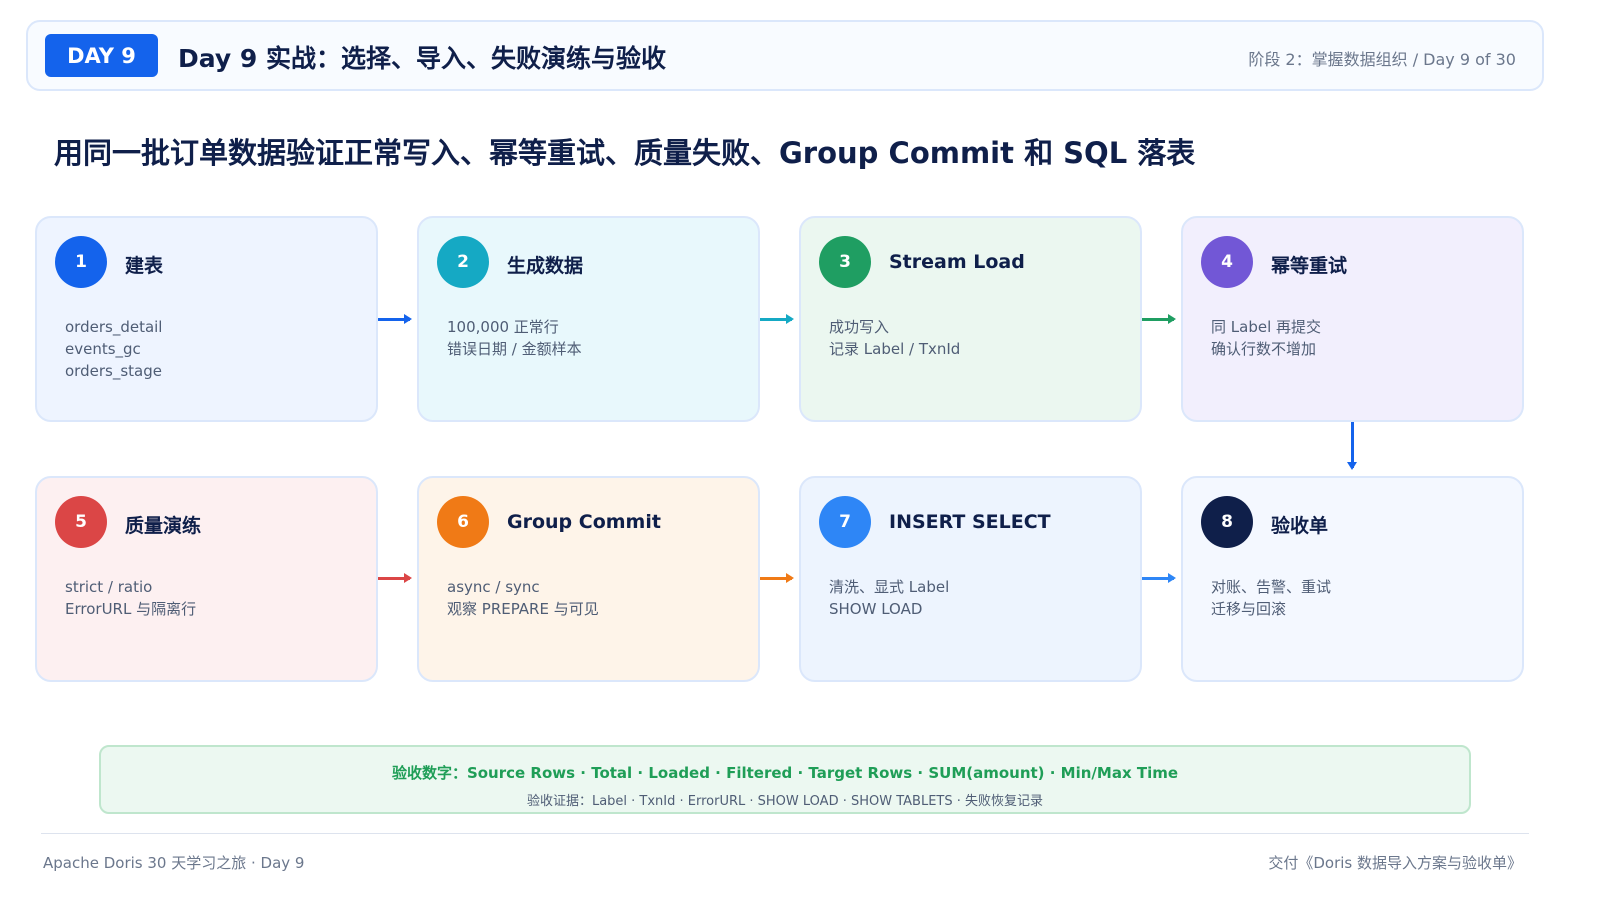 The image size is (1600, 900). I want to click on step-detail: 错误日期 / 金额样本, so click(514, 349).